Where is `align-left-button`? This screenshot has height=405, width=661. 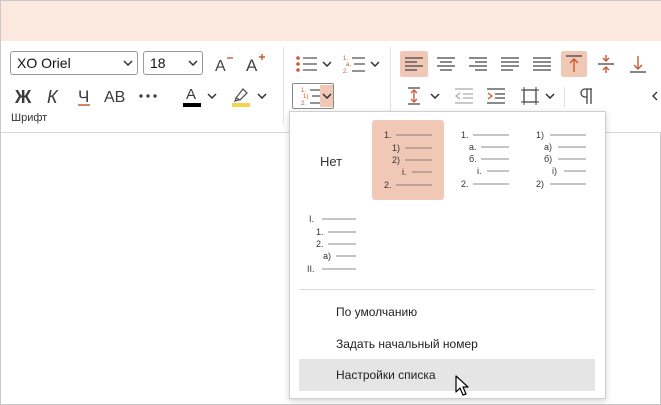
align-left-button is located at coordinates (414, 64).